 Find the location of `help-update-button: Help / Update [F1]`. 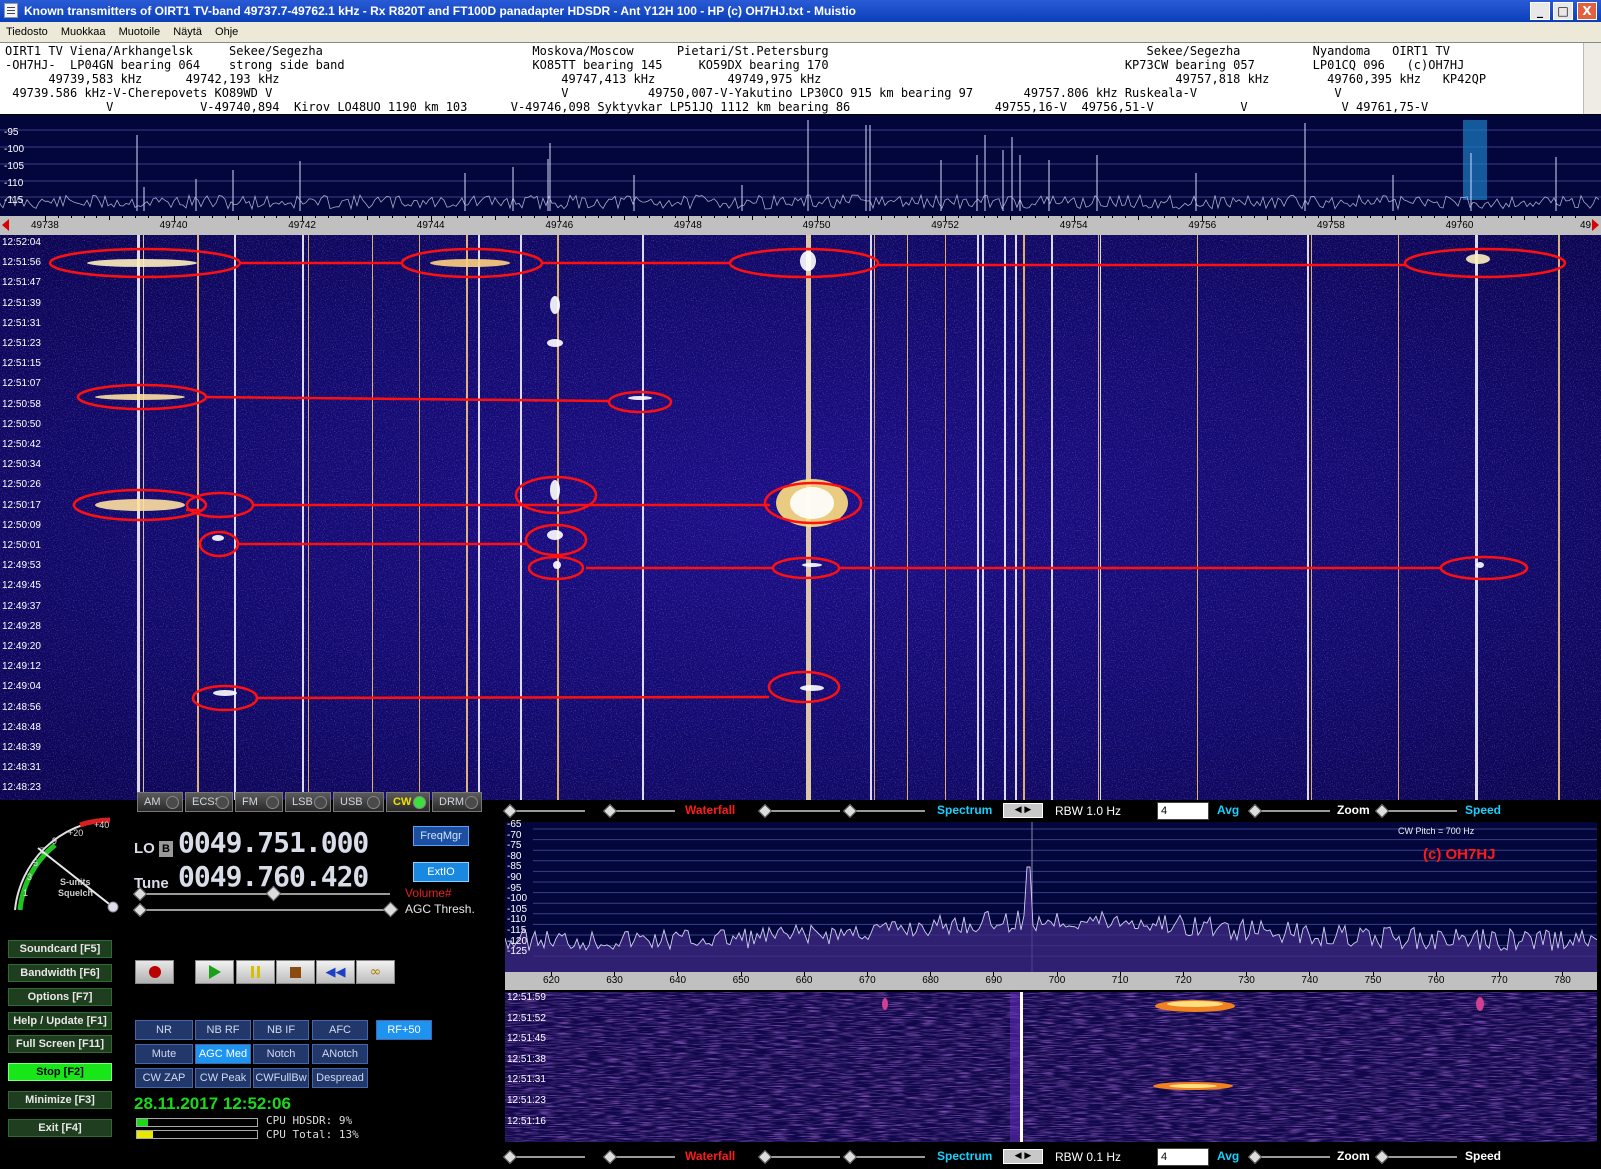

help-update-button: Help / Update [F1] is located at coordinates (60, 1021).